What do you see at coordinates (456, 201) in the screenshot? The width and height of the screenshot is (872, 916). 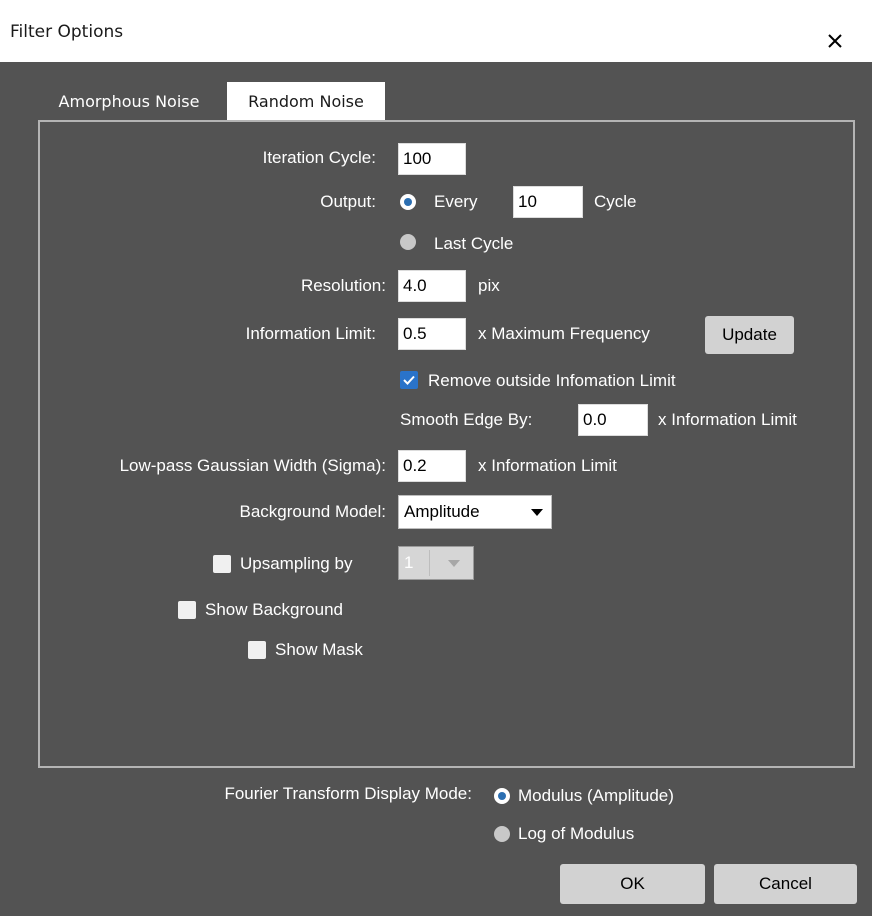 I see `output-every-label: Every` at bounding box center [456, 201].